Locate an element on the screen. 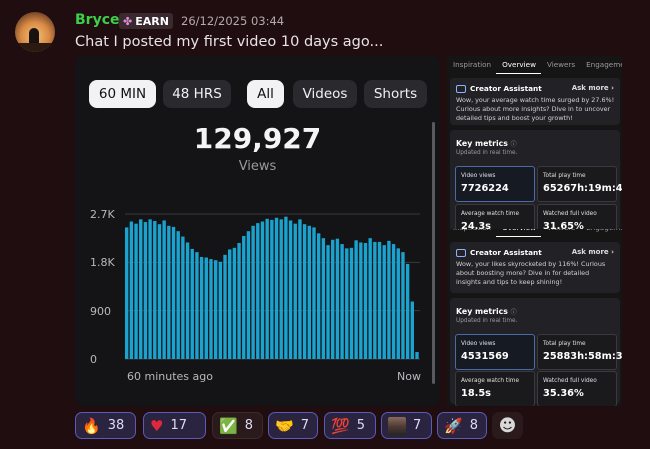 Image resolution: width=650 pixels, height=449 pixels. metric-average-watch-time: Average watch time 24.3s is located at coordinates (495, 216).